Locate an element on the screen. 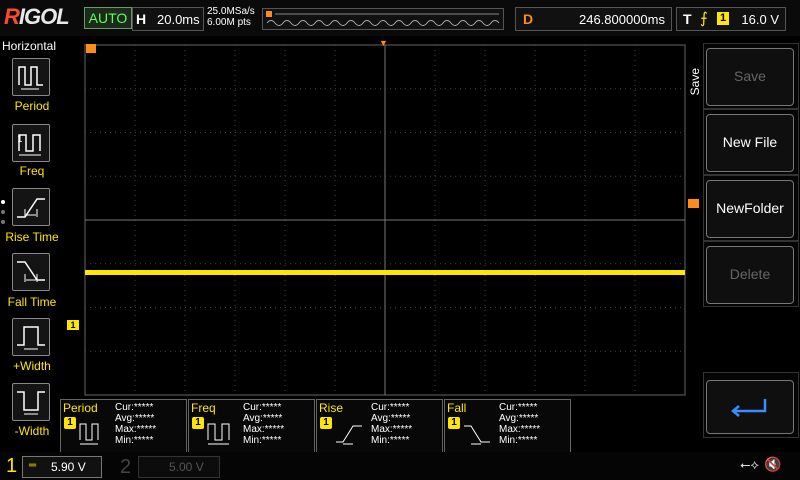 The width and height of the screenshot is (800, 480). frequency-icon is located at coordinates (218, 434).